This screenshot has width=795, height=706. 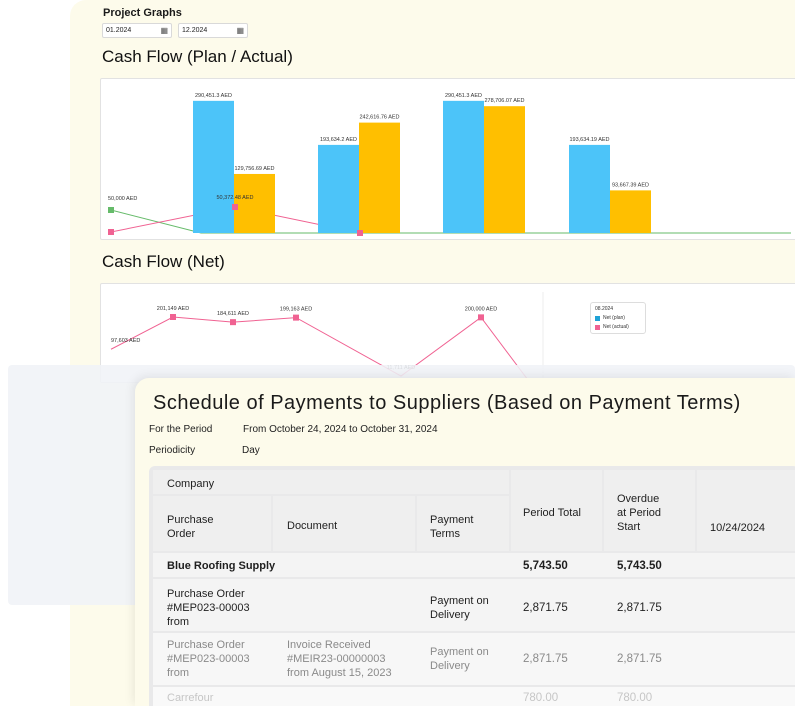 I want to click on legend-label: Net (actual), so click(x=616, y=327).